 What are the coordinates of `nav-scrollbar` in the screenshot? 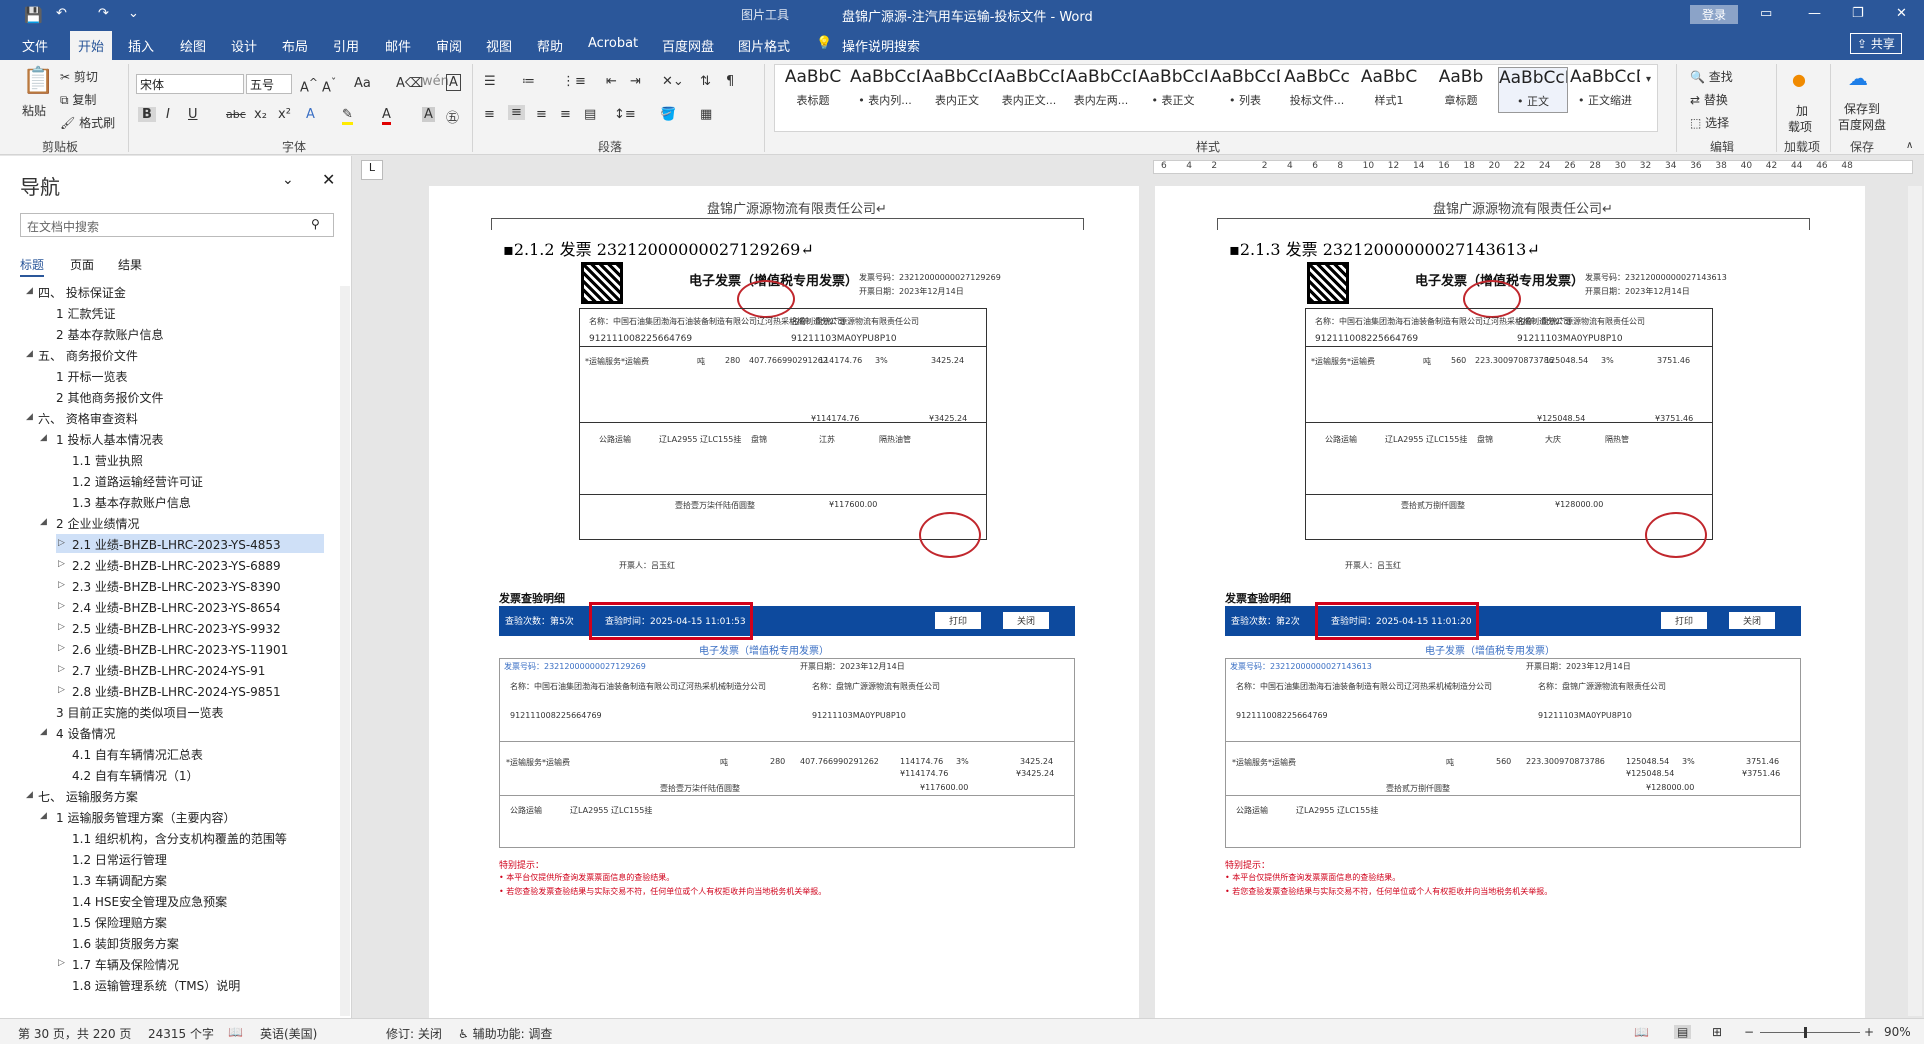 It's located at (345, 651).